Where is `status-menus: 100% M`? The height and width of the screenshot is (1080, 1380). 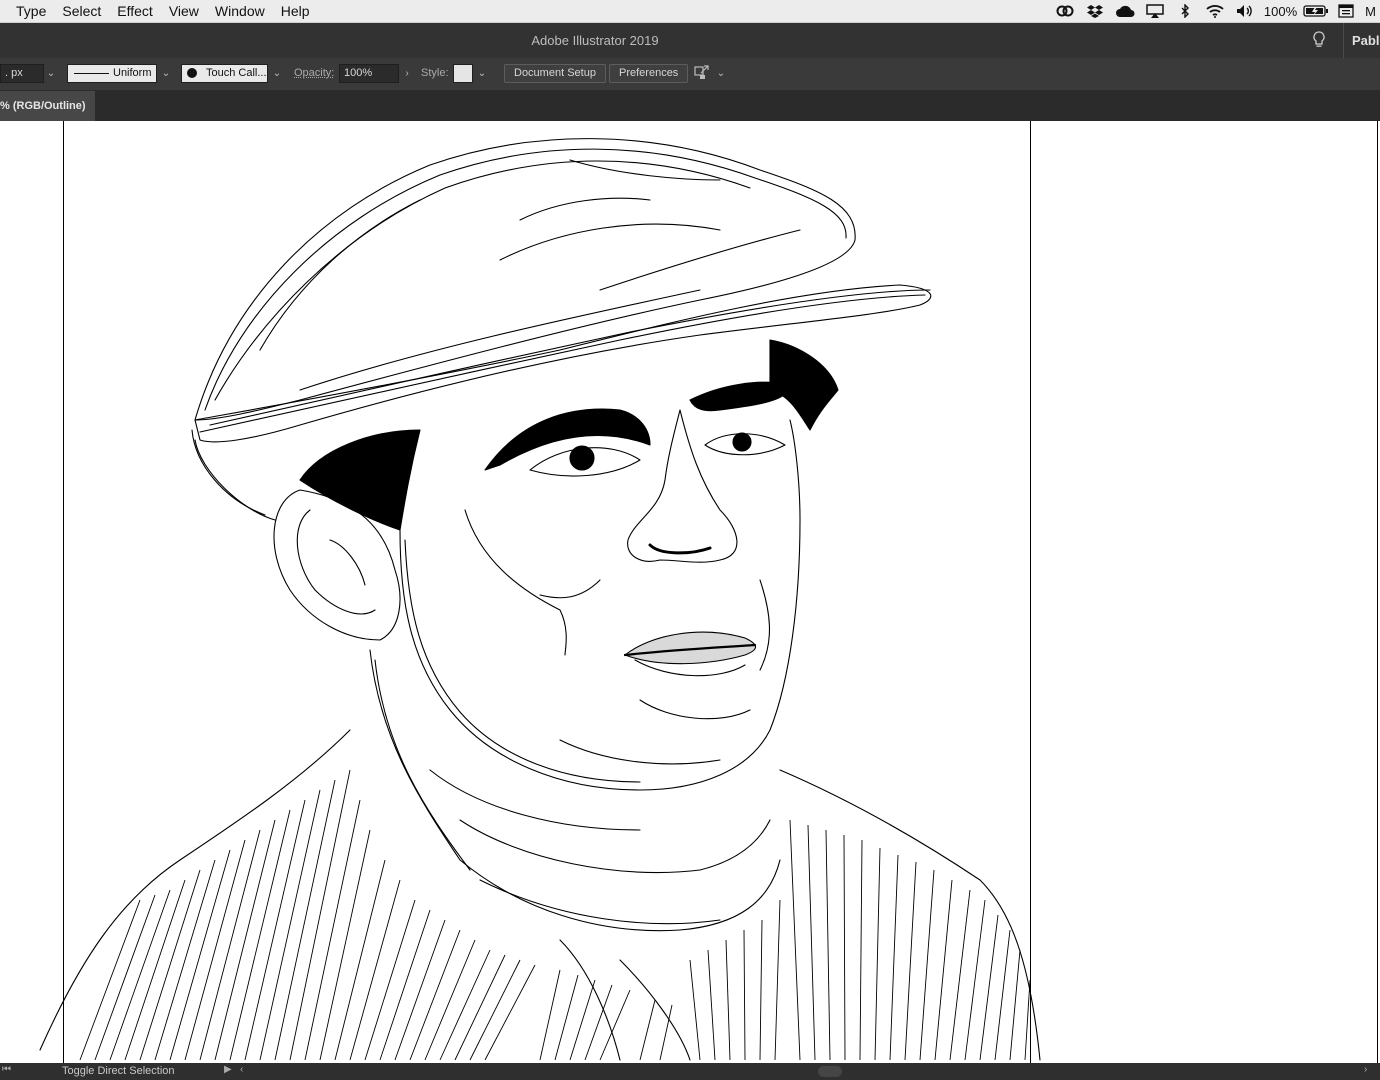
status-menus: 100% M is located at coordinates (1215, 11).